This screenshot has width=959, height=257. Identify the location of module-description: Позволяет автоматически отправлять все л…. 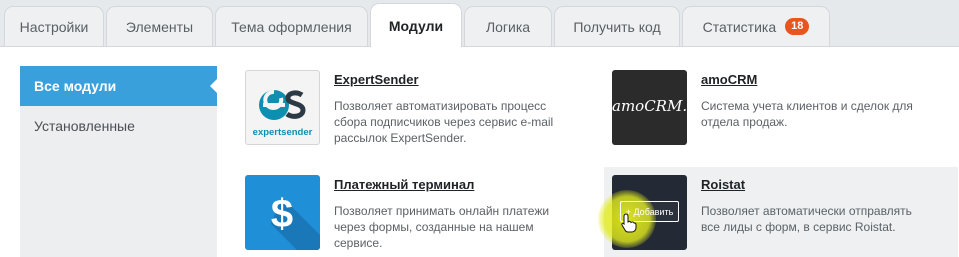
(806, 219).